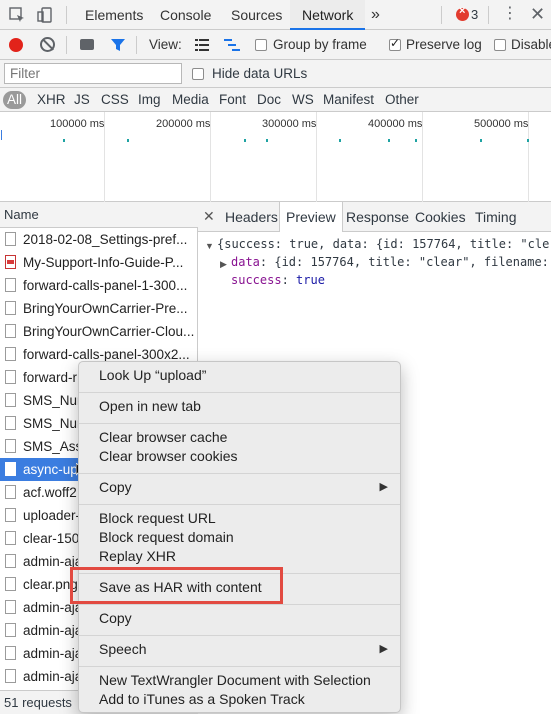  Describe the element at coordinates (239, 437) in the screenshot. I see `menu-item-clear-cache: Clear browser cache` at that location.